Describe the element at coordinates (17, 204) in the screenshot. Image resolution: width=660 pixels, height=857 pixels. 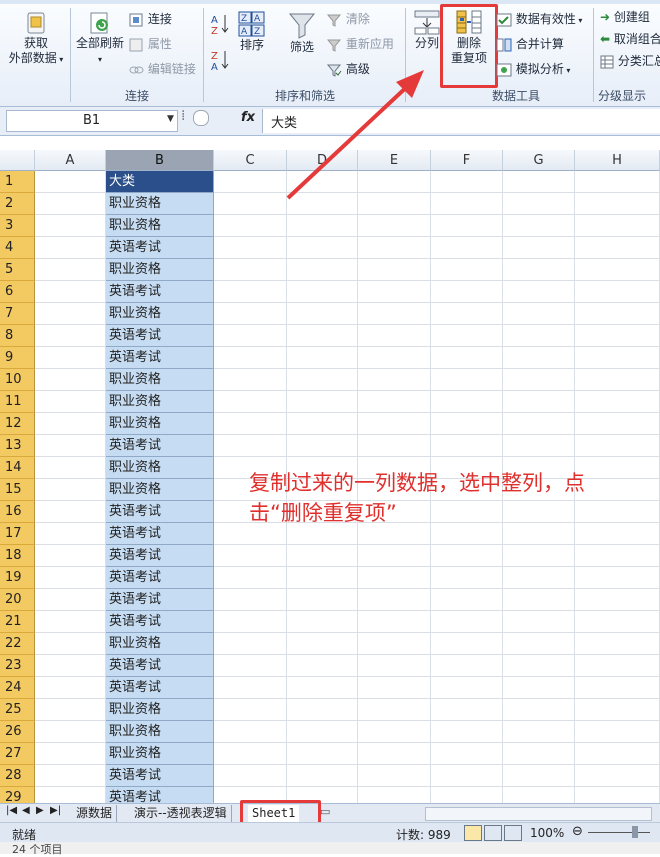
I see `row-header: 2` at that location.